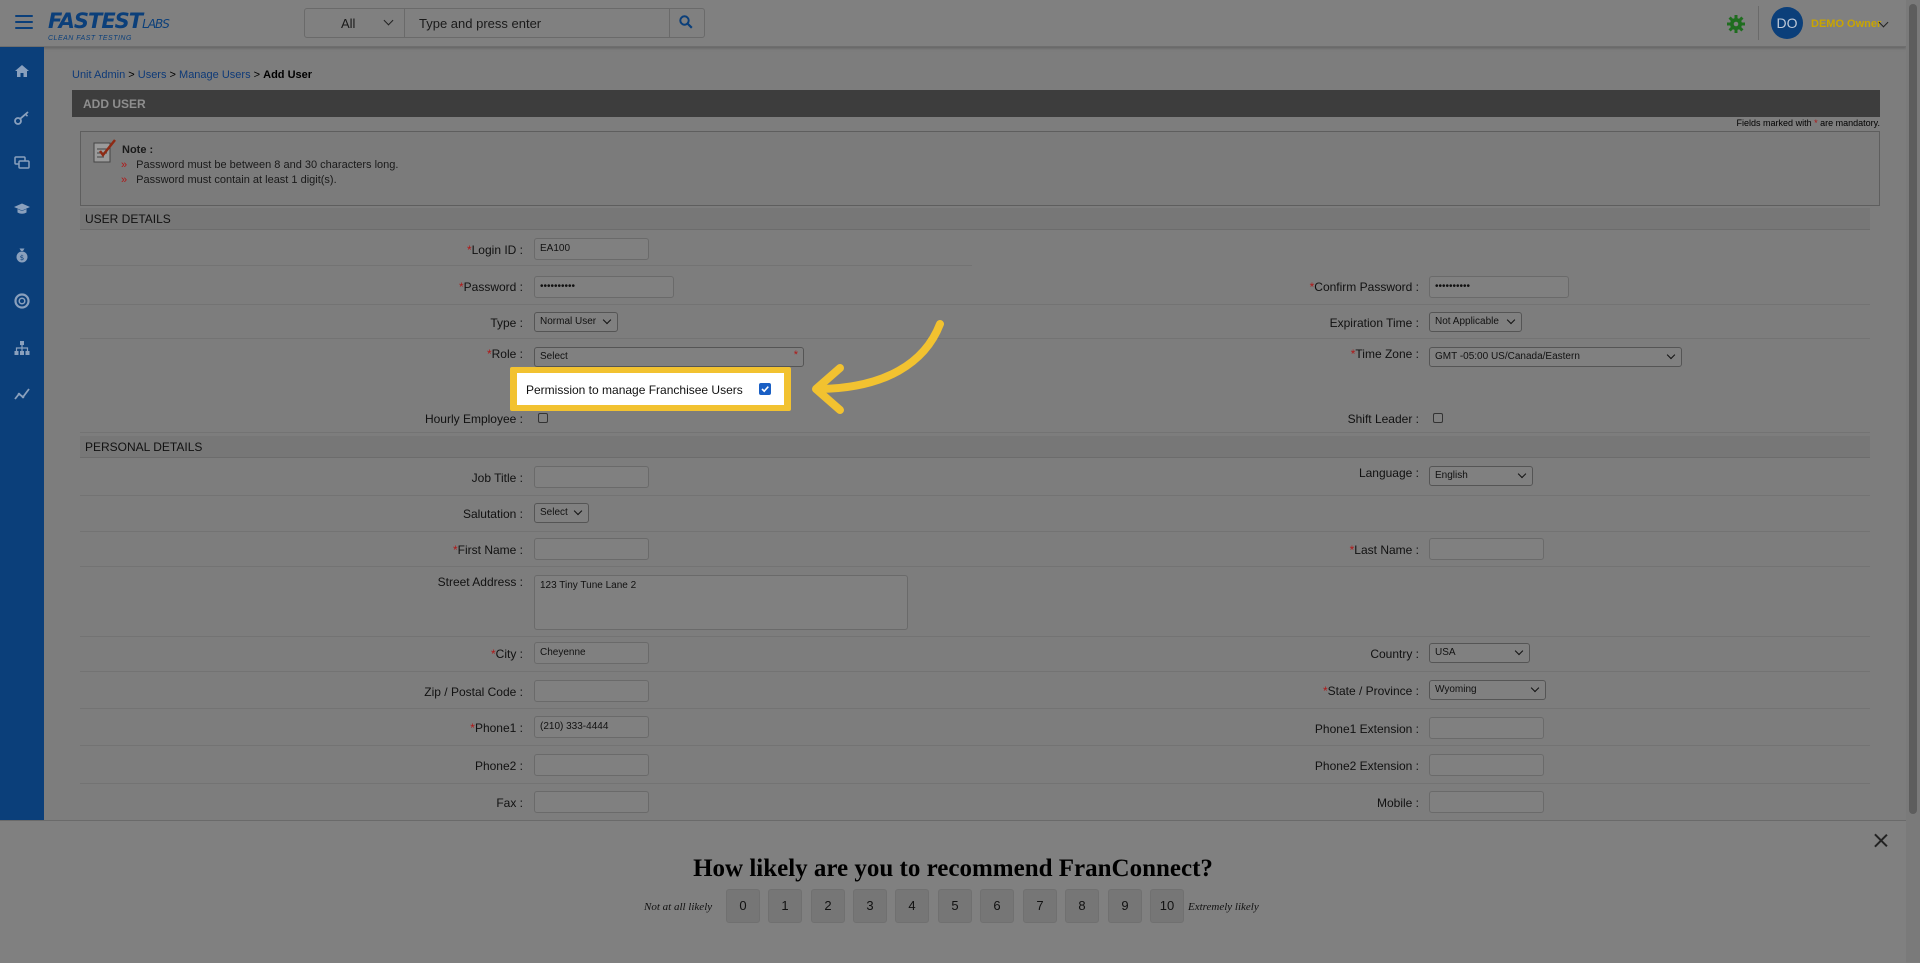 The width and height of the screenshot is (1920, 963). What do you see at coordinates (1736, 24) in the screenshot?
I see `settings-gear-icon` at bounding box center [1736, 24].